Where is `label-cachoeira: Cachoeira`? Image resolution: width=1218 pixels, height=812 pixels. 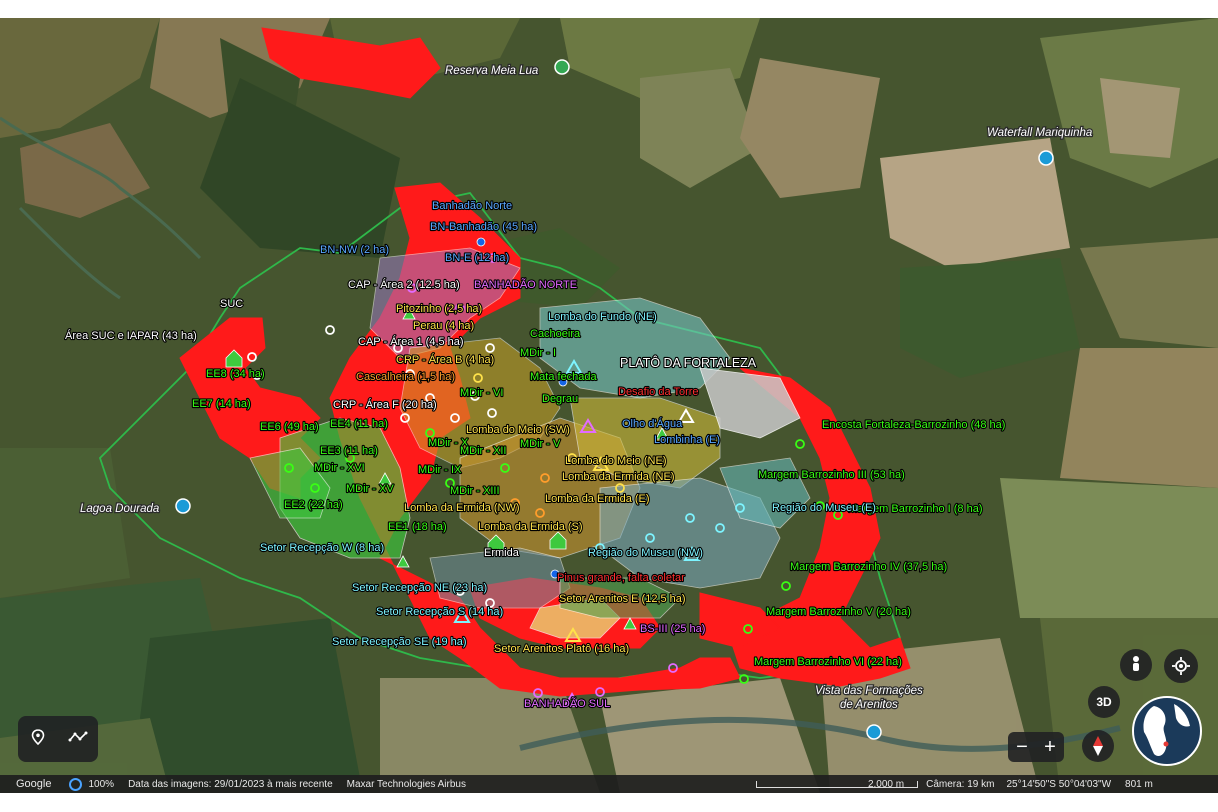 label-cachoeira: Cachoeira is located at coordinates (555, 334).